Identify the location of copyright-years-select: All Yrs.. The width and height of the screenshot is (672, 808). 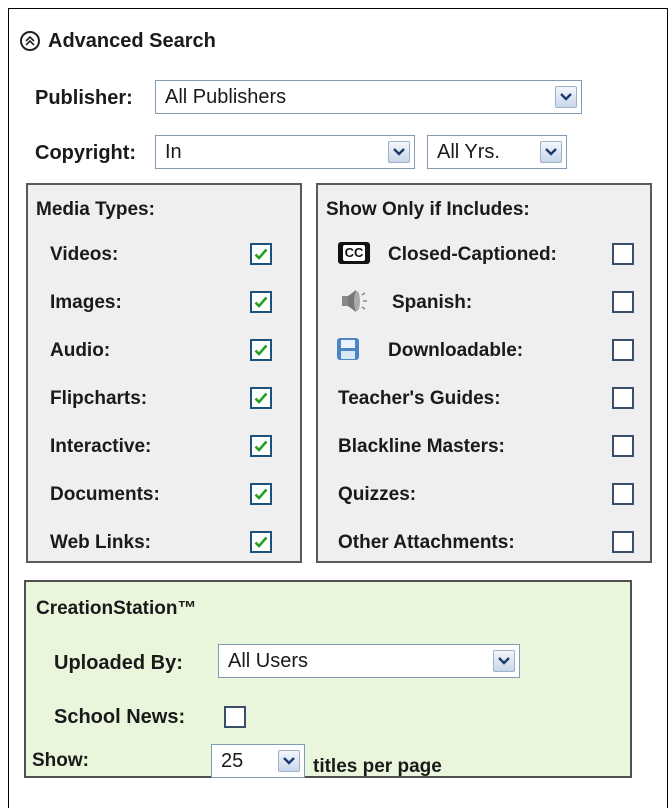
(497, 152).